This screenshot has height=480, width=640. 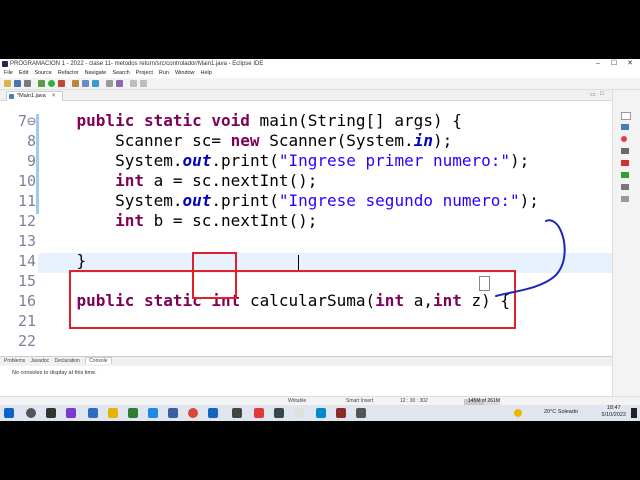 What do you see at coordinates (292, 299) in the screenshot?
I see `method-signature-box` at bounding box center [292, 299].